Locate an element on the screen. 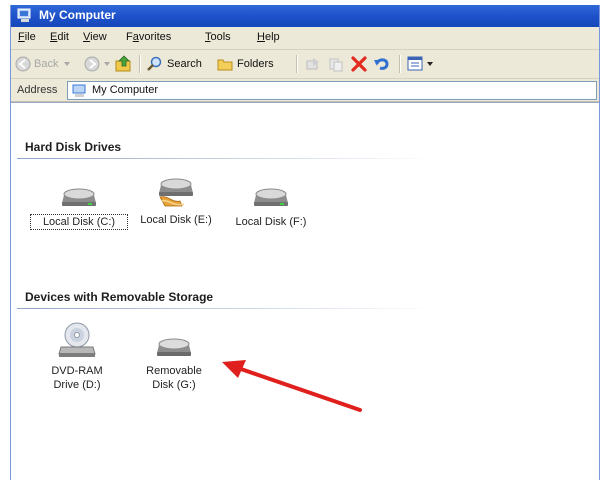 The image size is (605, 483). menu-help-accel: H is located at coordinates (261, 37).